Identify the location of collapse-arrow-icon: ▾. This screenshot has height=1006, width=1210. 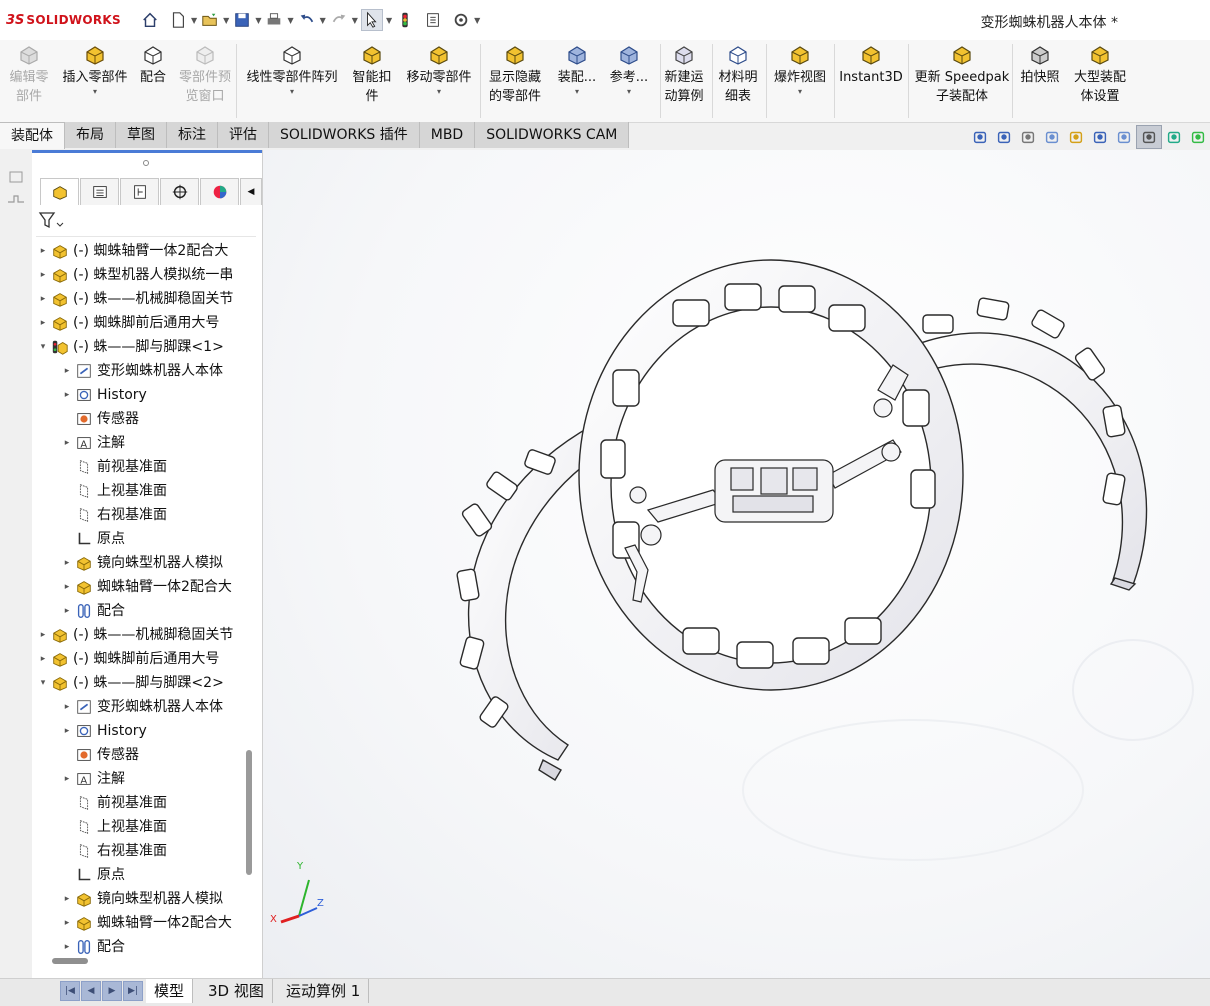
(43, 347).